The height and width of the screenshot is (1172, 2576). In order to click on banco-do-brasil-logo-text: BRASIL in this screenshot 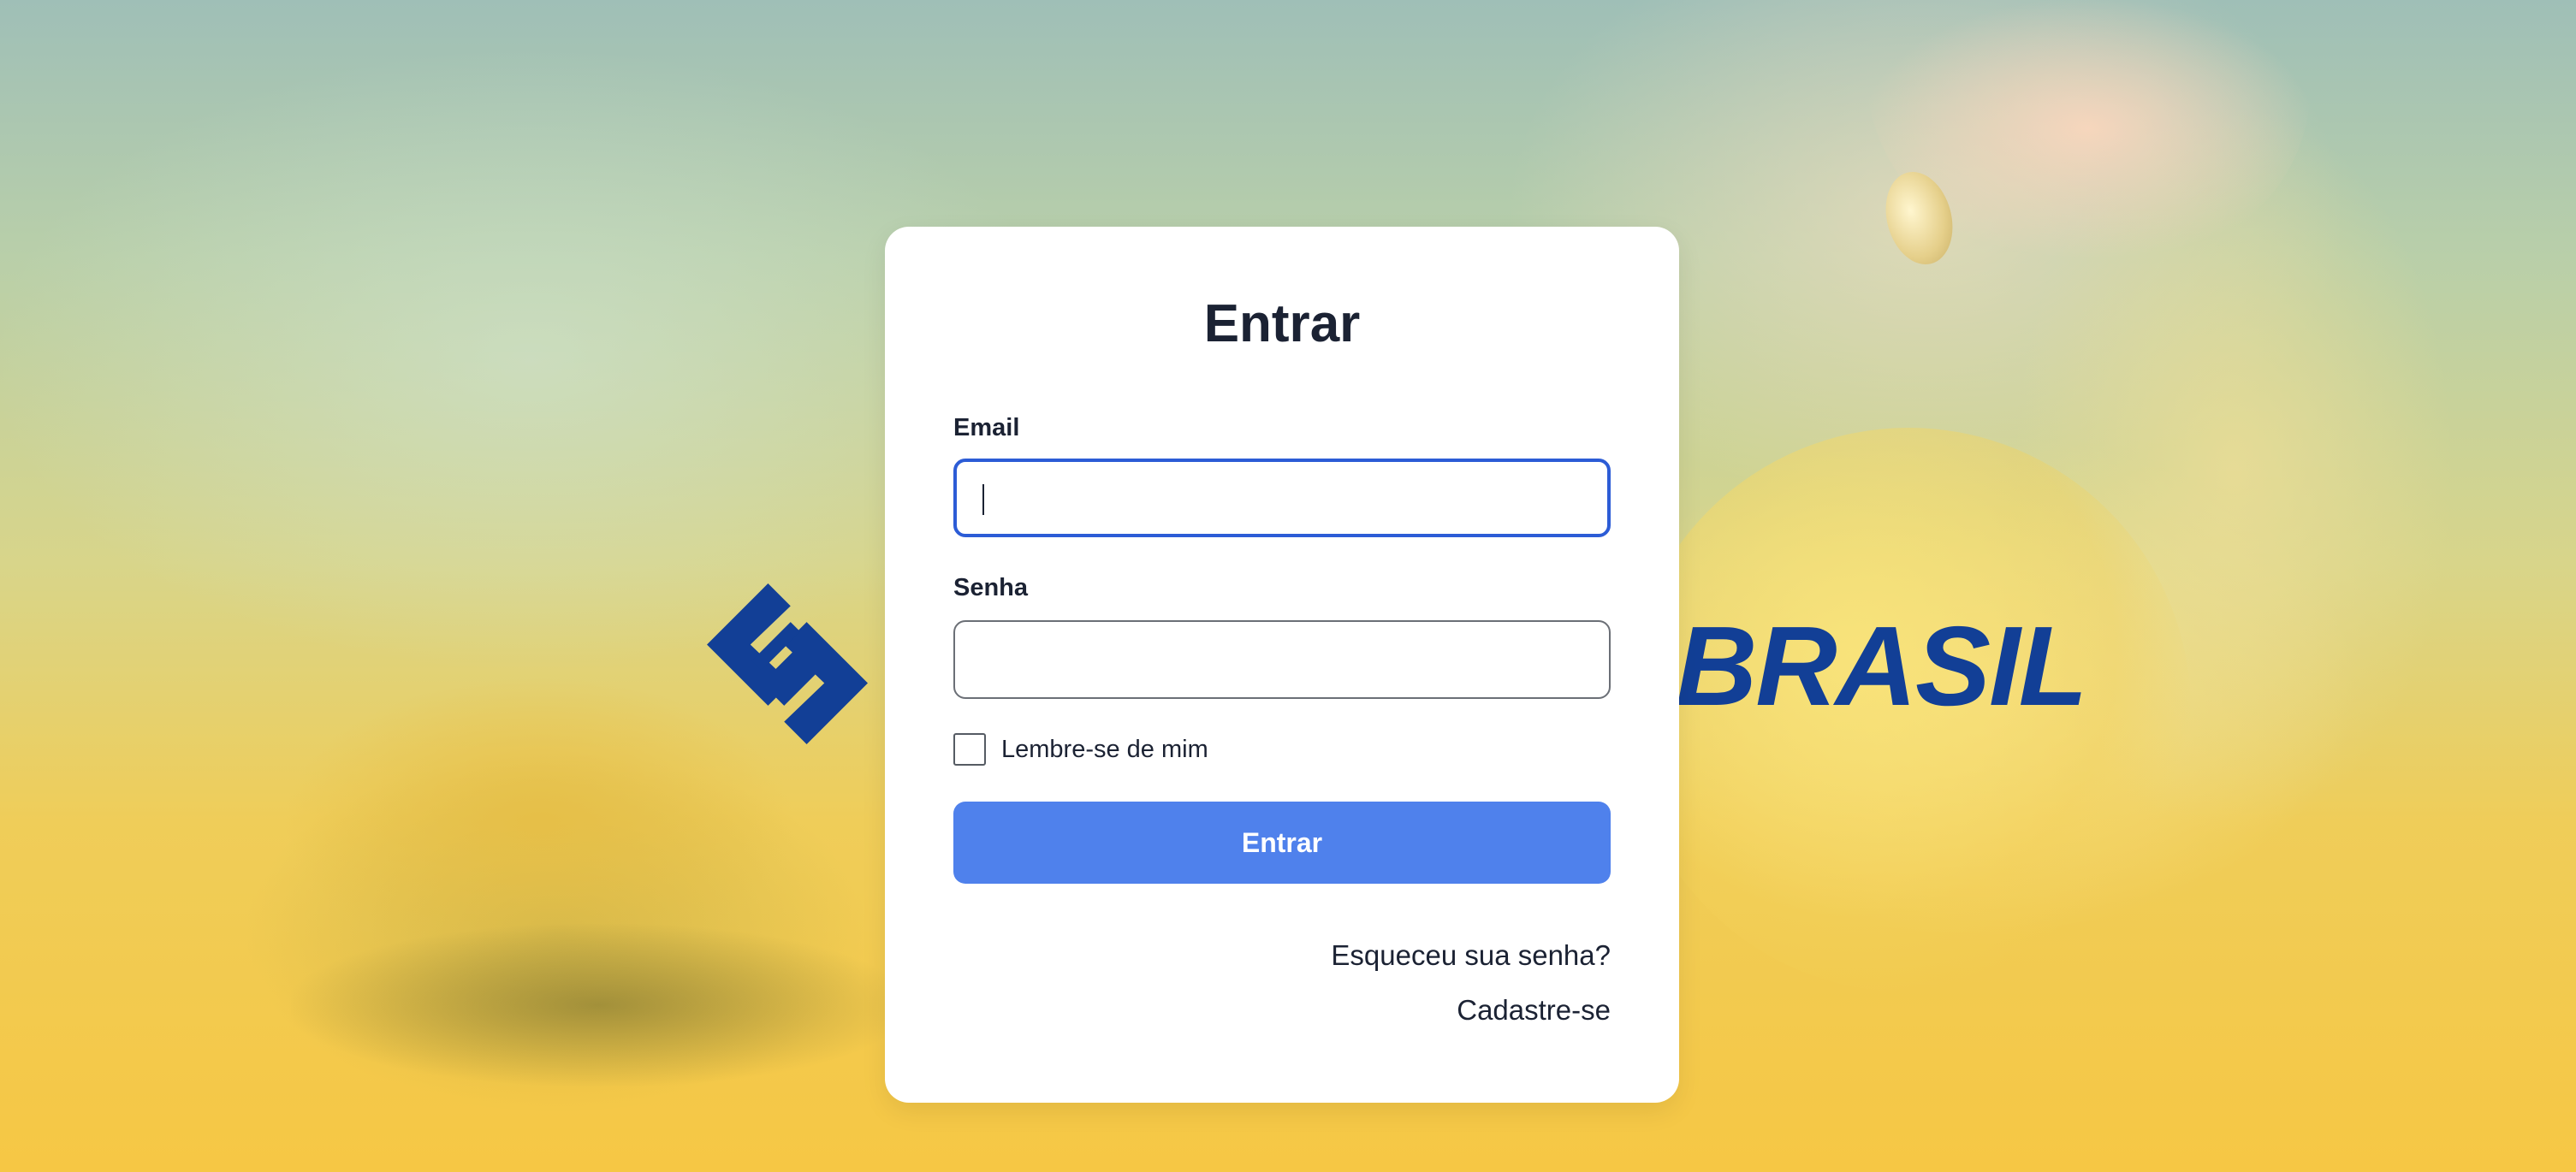, I will do `click(1881, 666)`.